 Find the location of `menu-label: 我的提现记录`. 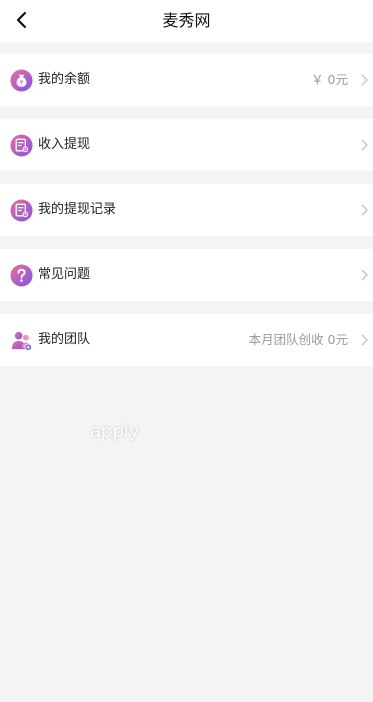

menu-label: 我的提现记录 is located at coordinates (77, 209).